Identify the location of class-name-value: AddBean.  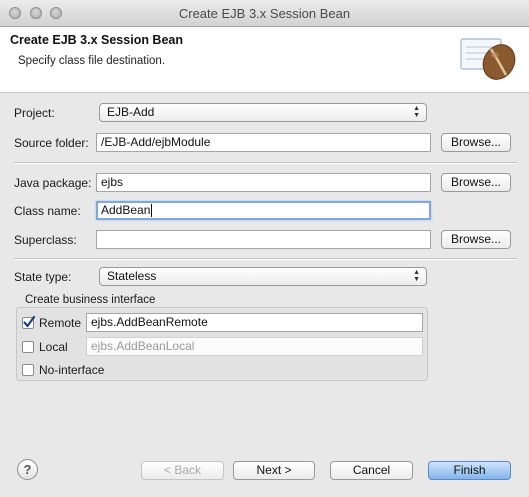
(126, 210).